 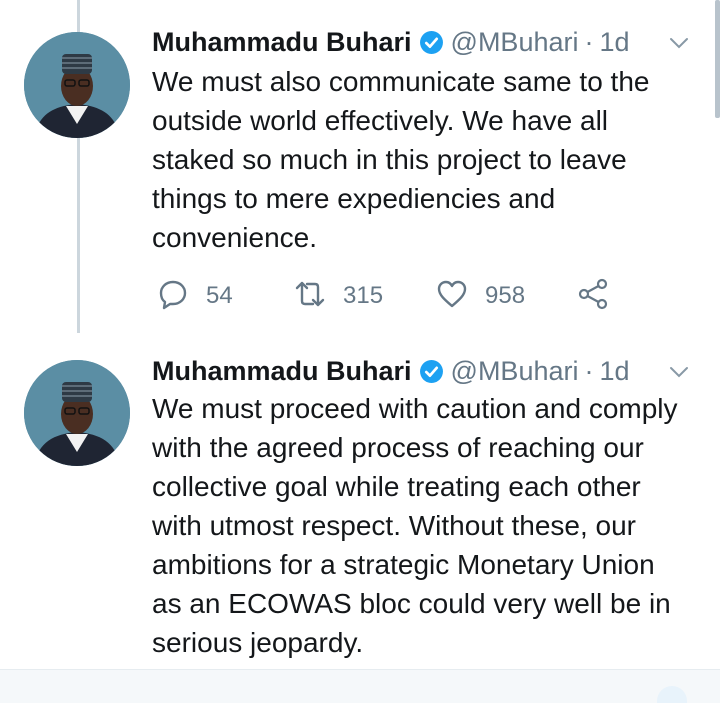 What do you see at coordinates (338, 296) in the screenshot?
I see `retweet-button: 315` at bounding box center [338, 296].